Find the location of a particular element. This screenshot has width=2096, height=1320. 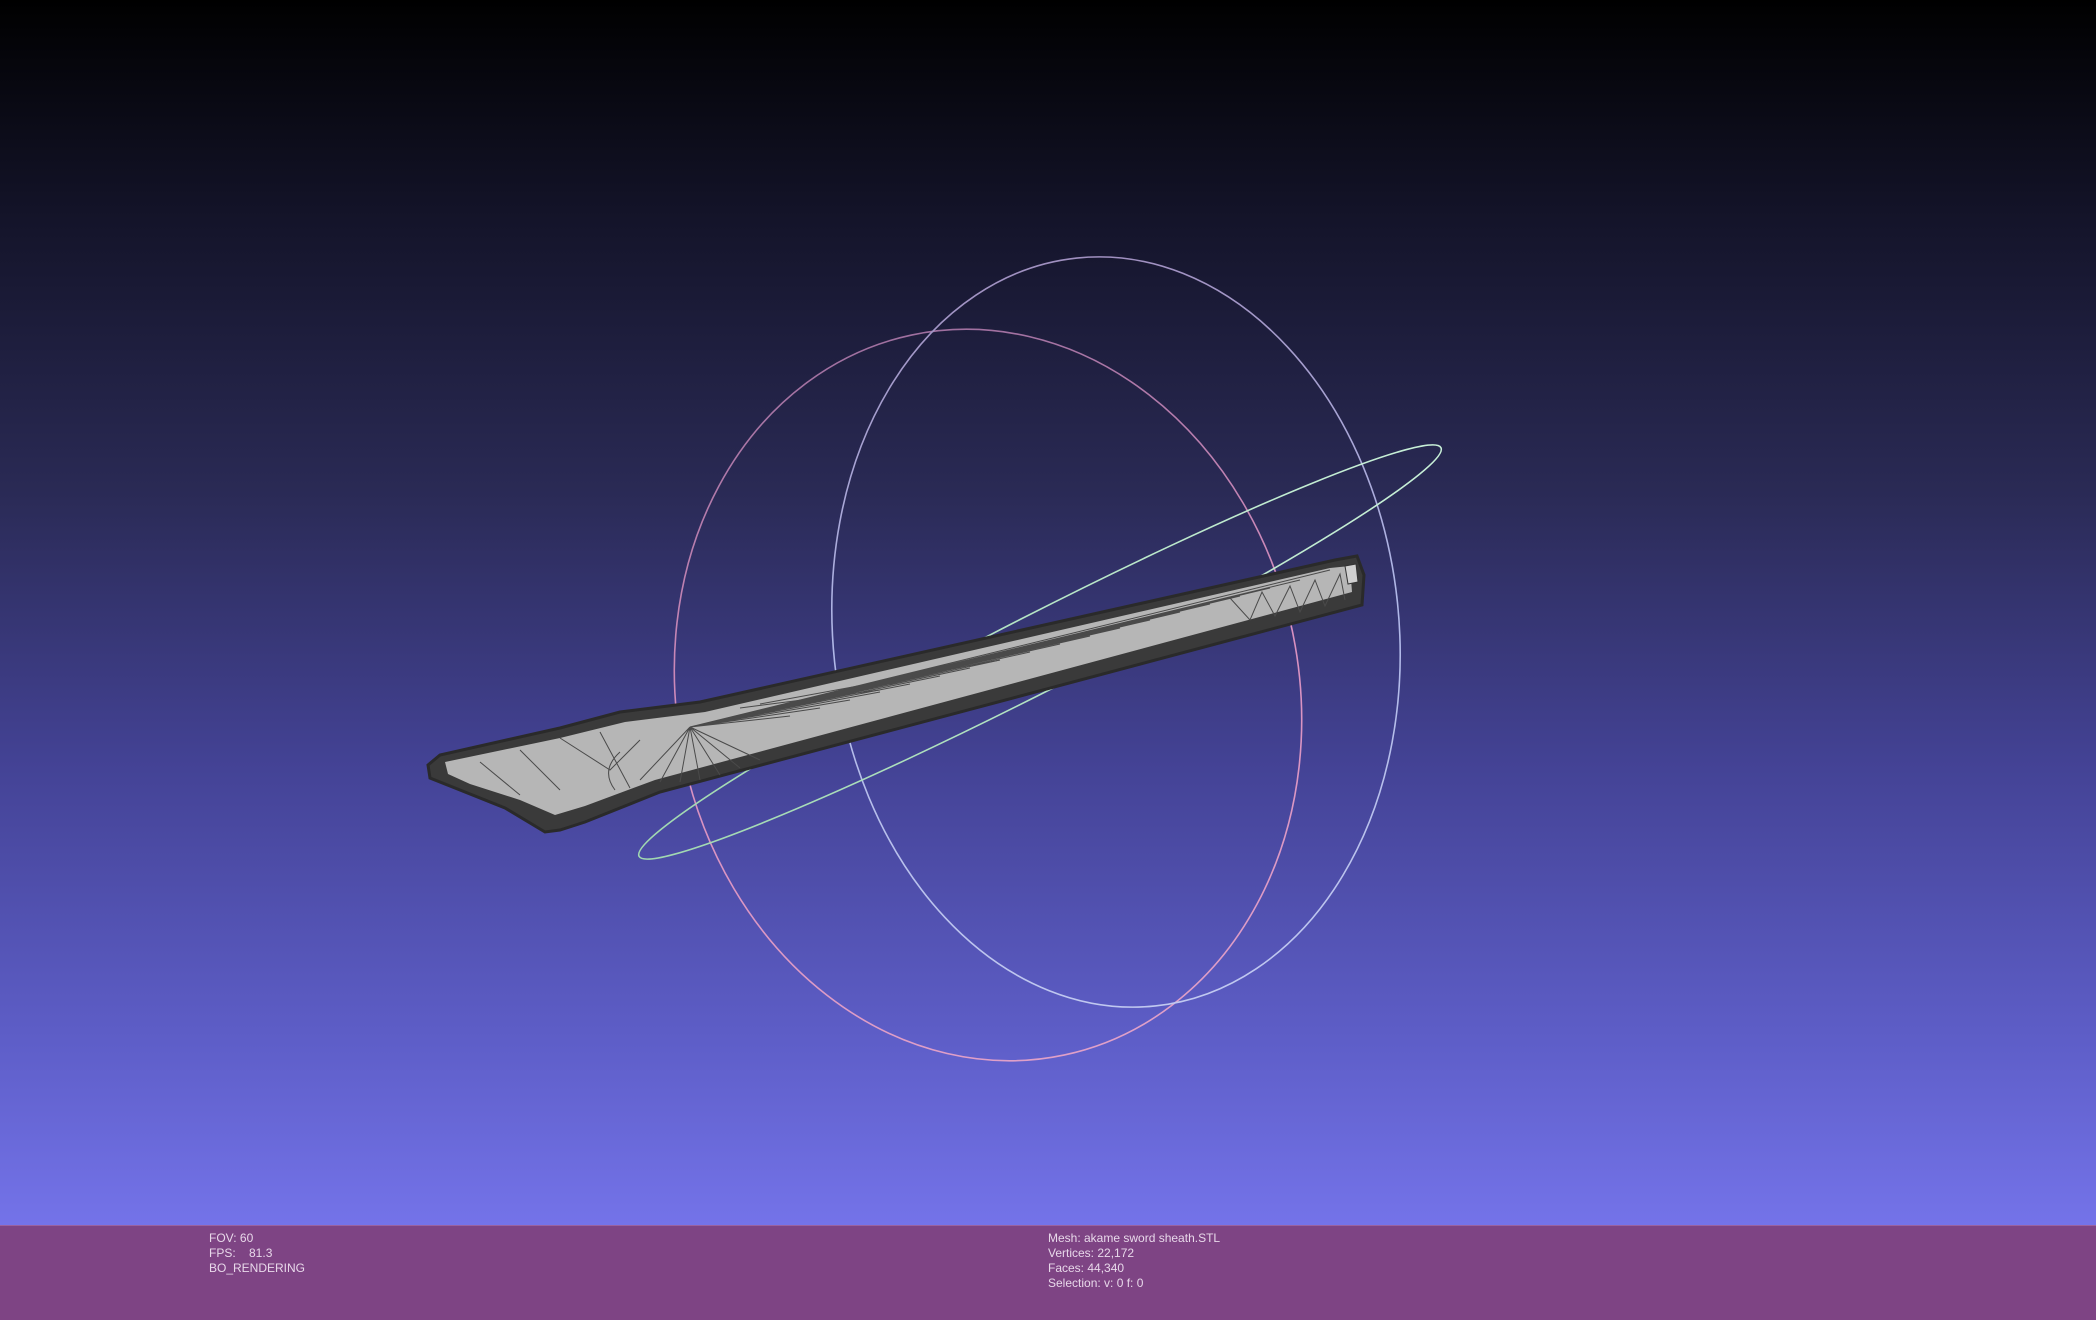

mesh-faces is located at coordinates (898, 690).